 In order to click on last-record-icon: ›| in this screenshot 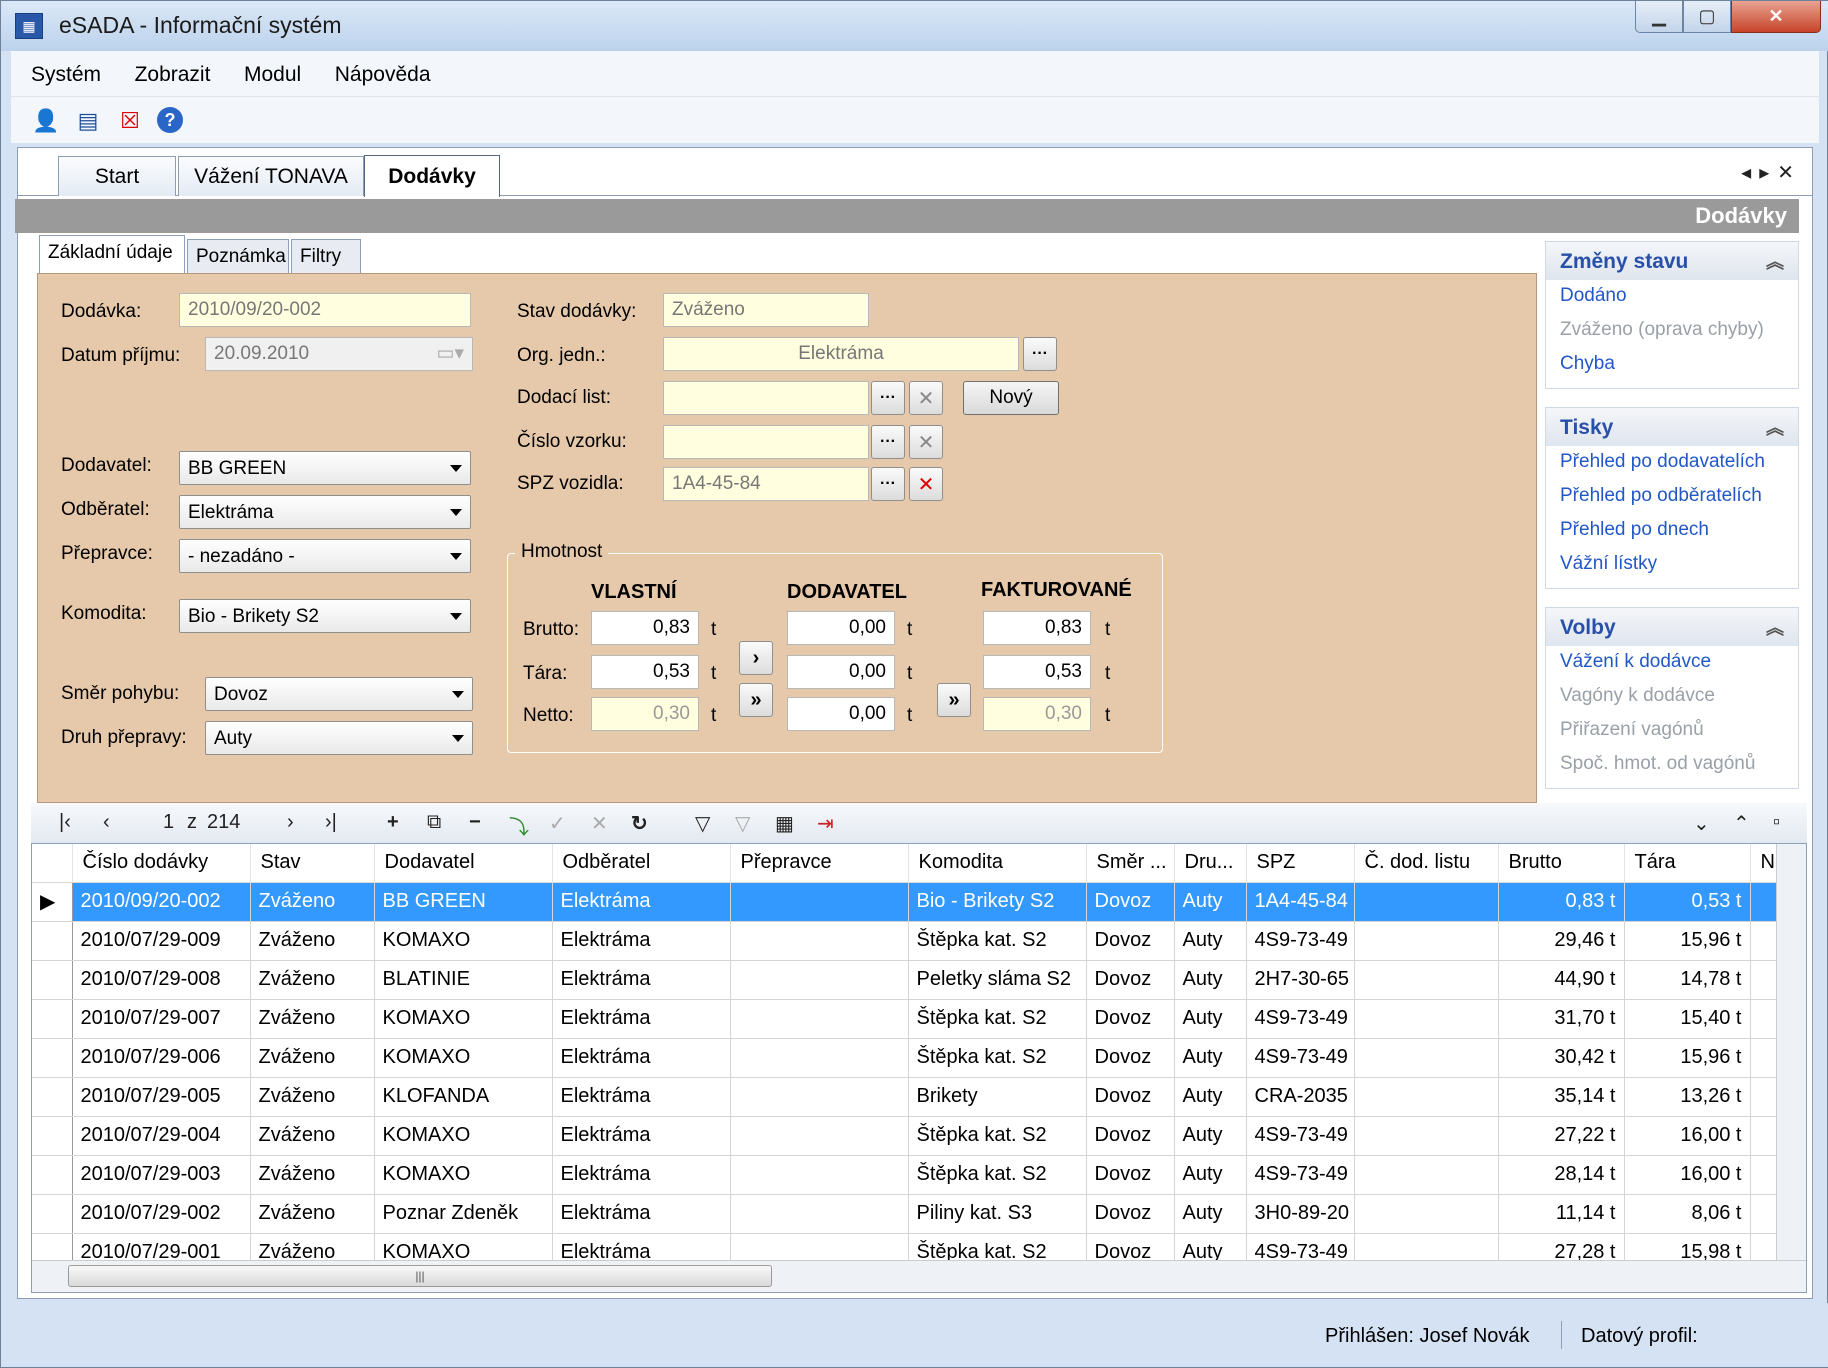, I will do `click(331, 822)`.